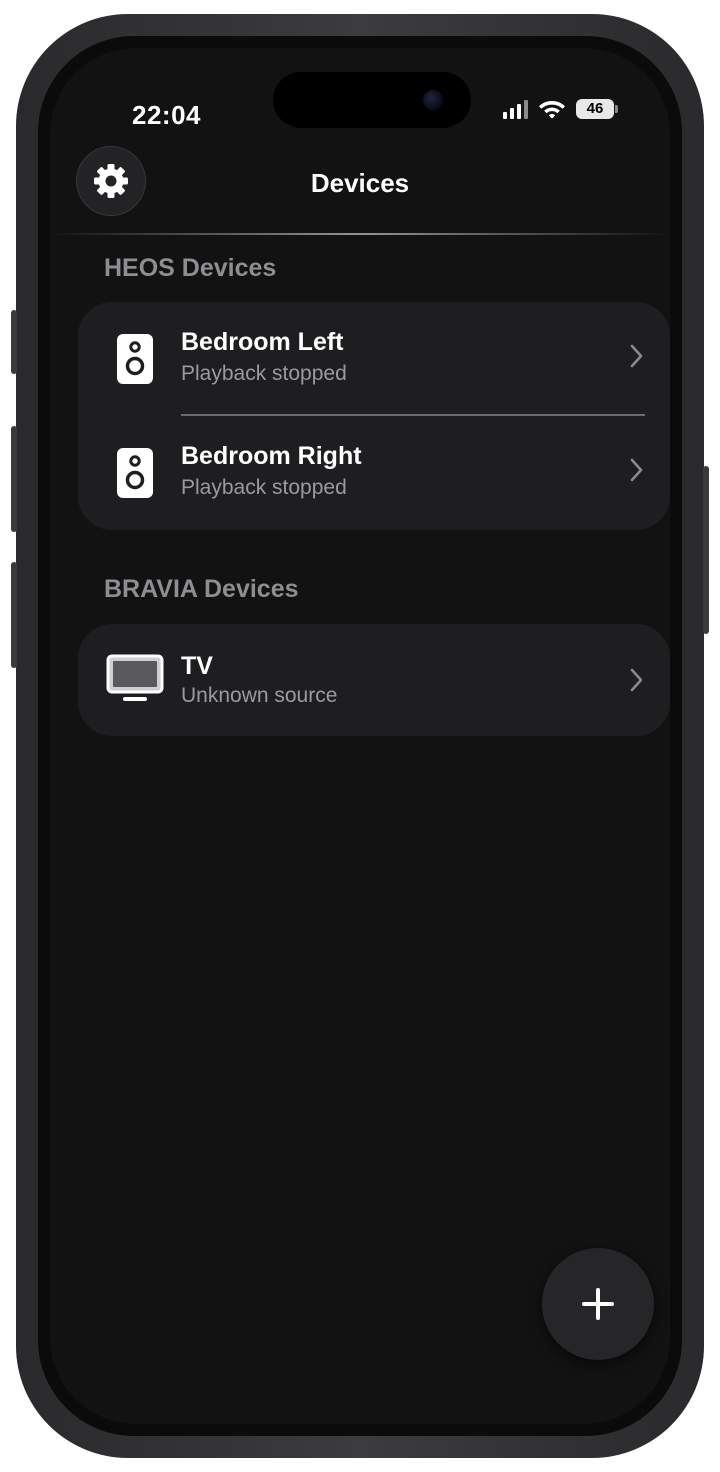 The image size is (720, 1472). I want to click on section-header-heos: HEOS Devices, so click(190, 268).